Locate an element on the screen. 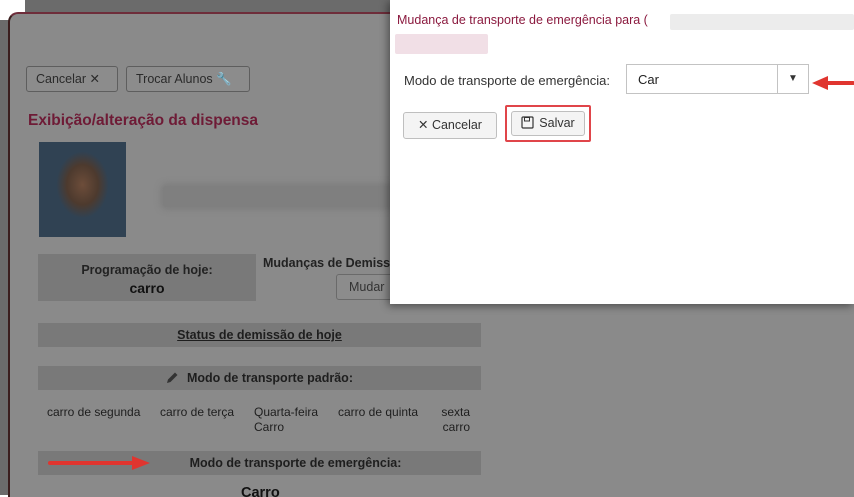  day-wednesday-name: Quarta-feira is located at coordinates (286, 412).